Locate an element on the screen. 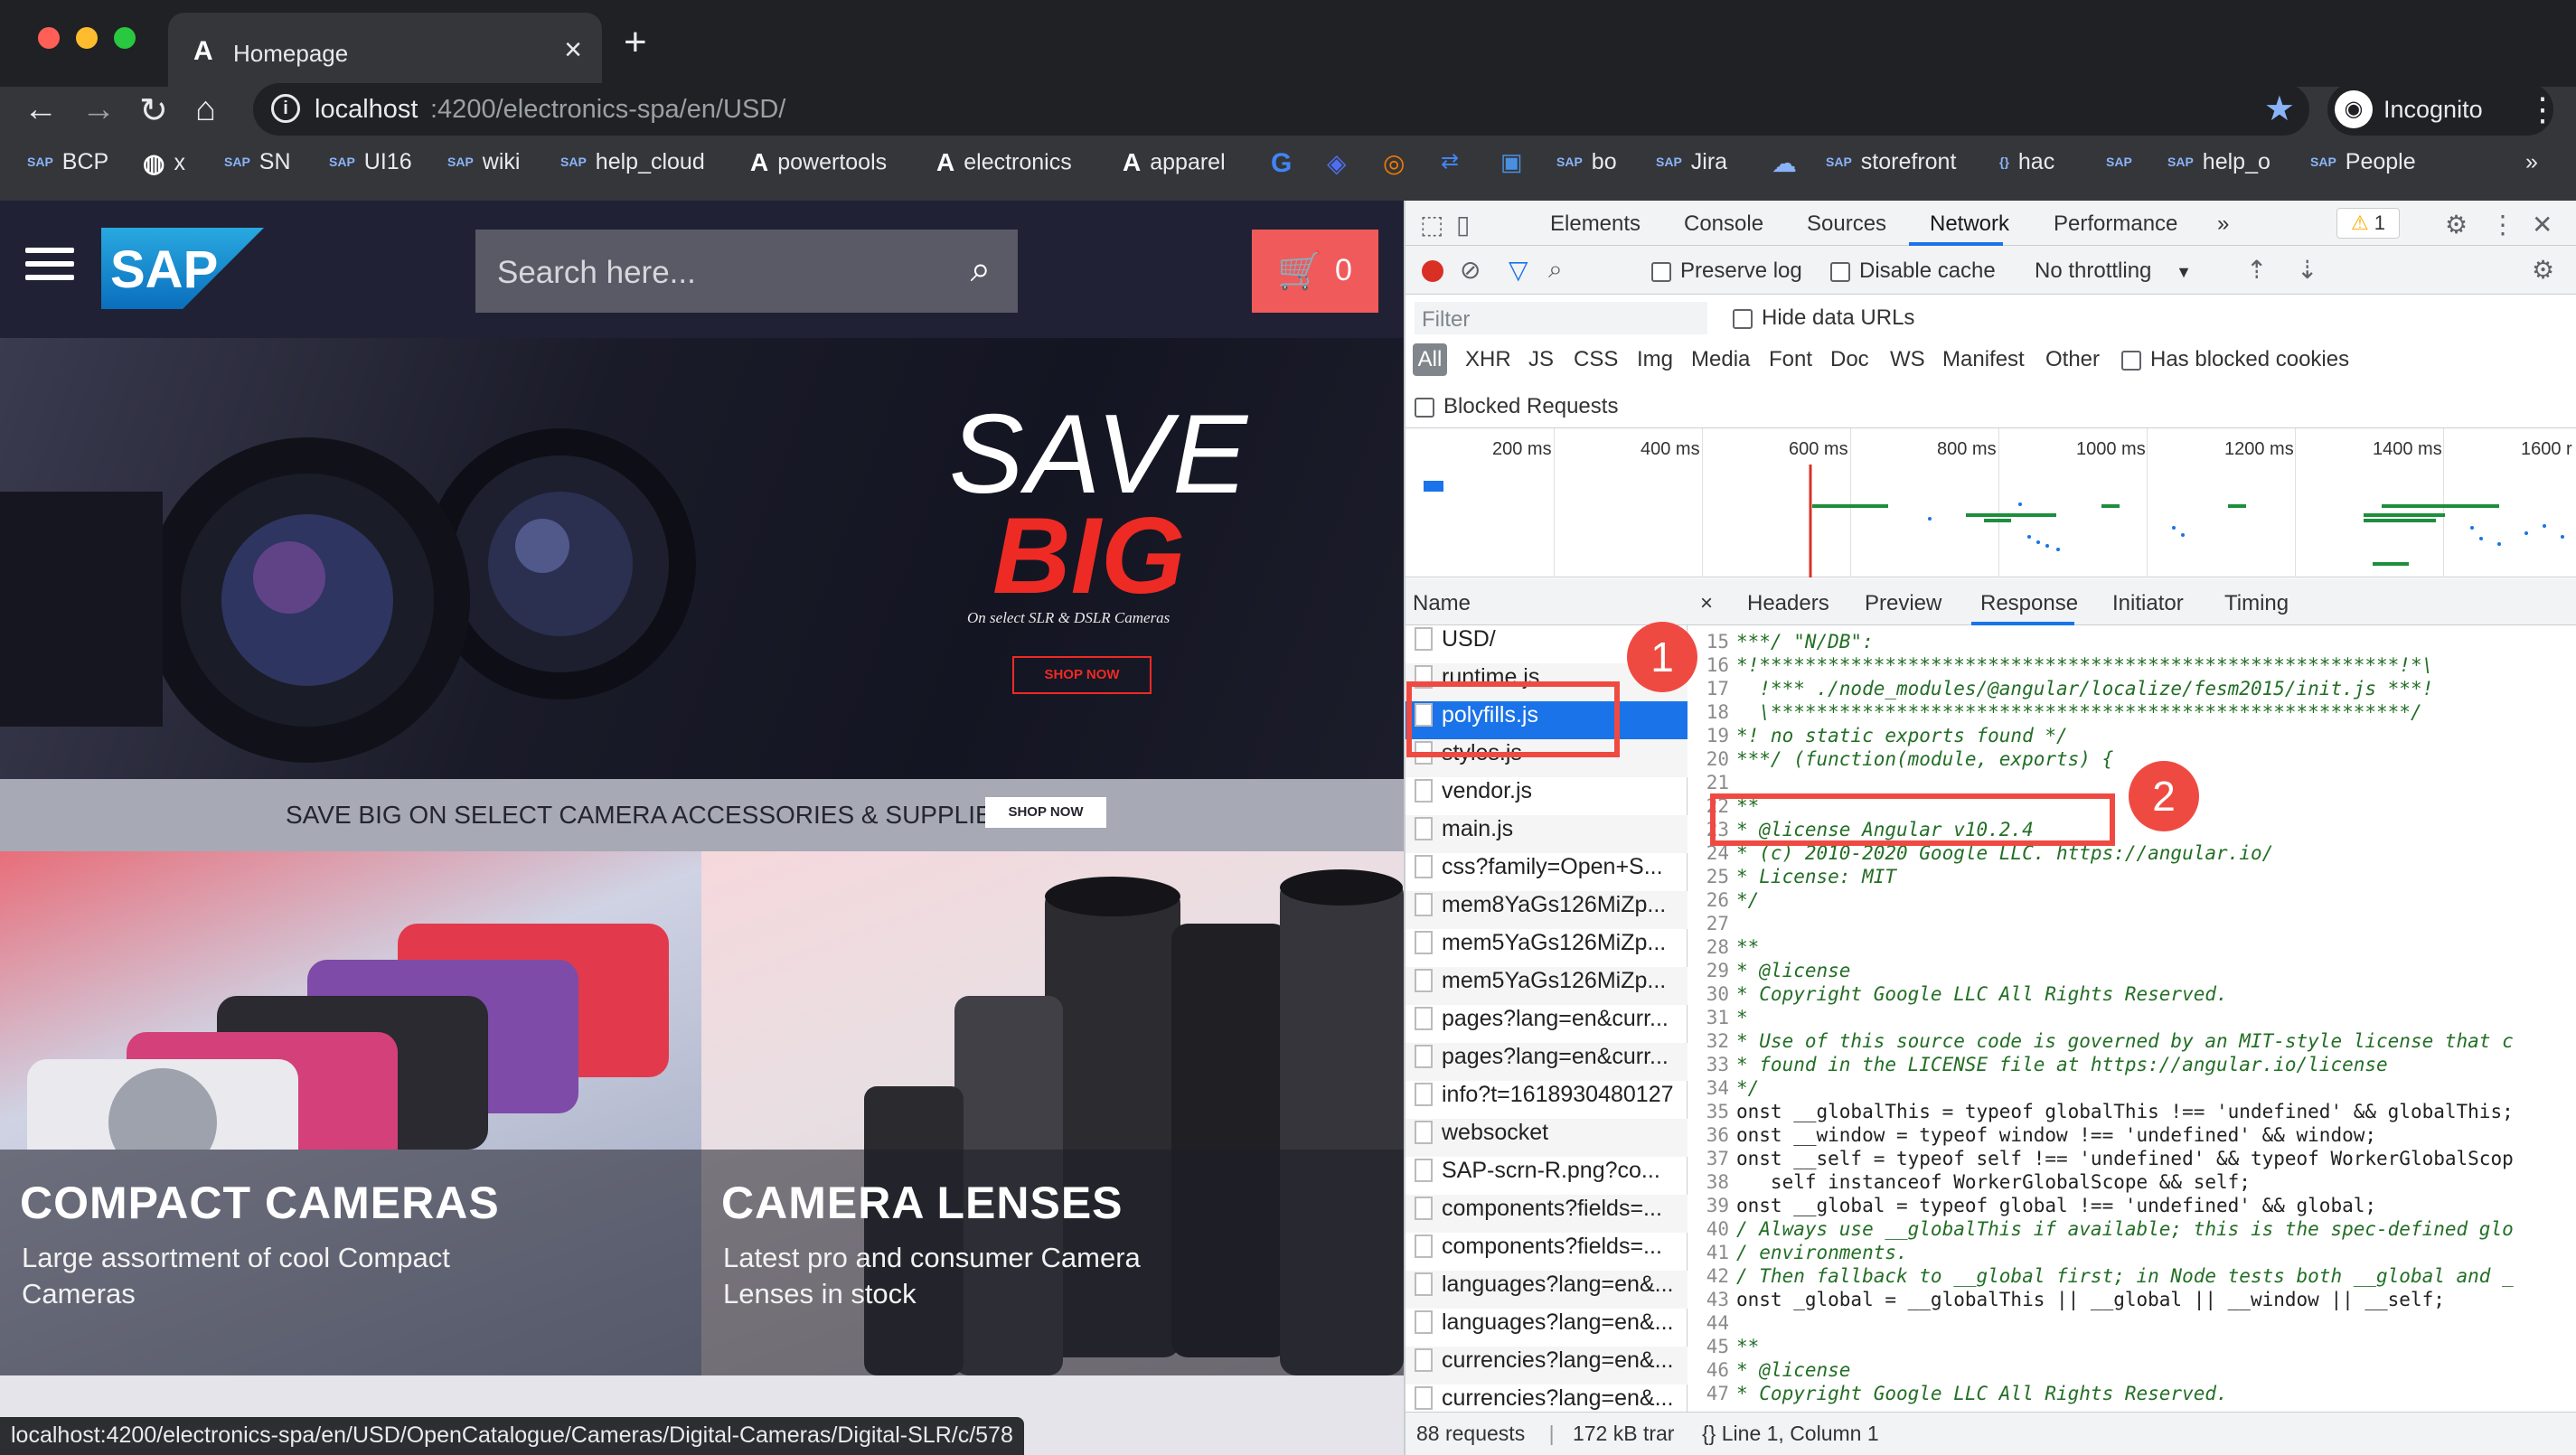  settings-gear-icon: ⚙ is located at coordinates (2456, 224).